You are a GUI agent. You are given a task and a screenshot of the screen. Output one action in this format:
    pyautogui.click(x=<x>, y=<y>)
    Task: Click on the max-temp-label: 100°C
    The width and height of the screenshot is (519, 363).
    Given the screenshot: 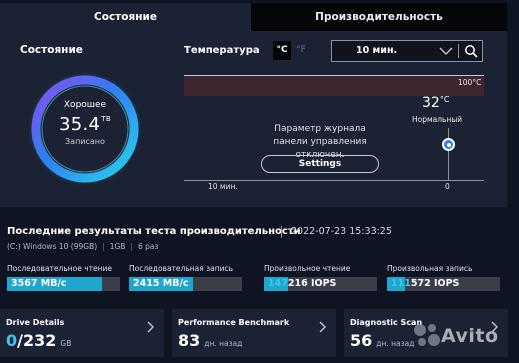 What is the action you would take?
    pyautogui.click(x=470, y=82)
    